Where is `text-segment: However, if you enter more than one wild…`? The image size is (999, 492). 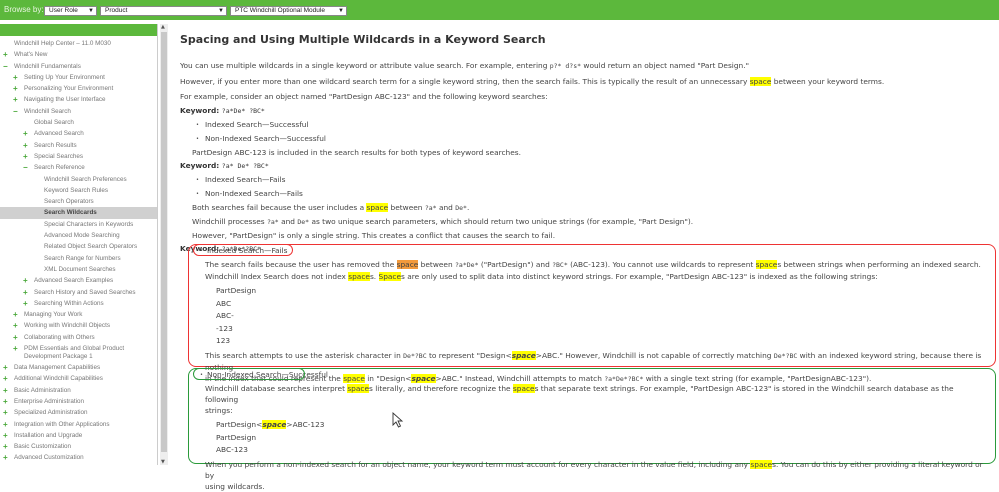 text-segment: However, if you enter more than one wild… is located at coordinates (465, 81).